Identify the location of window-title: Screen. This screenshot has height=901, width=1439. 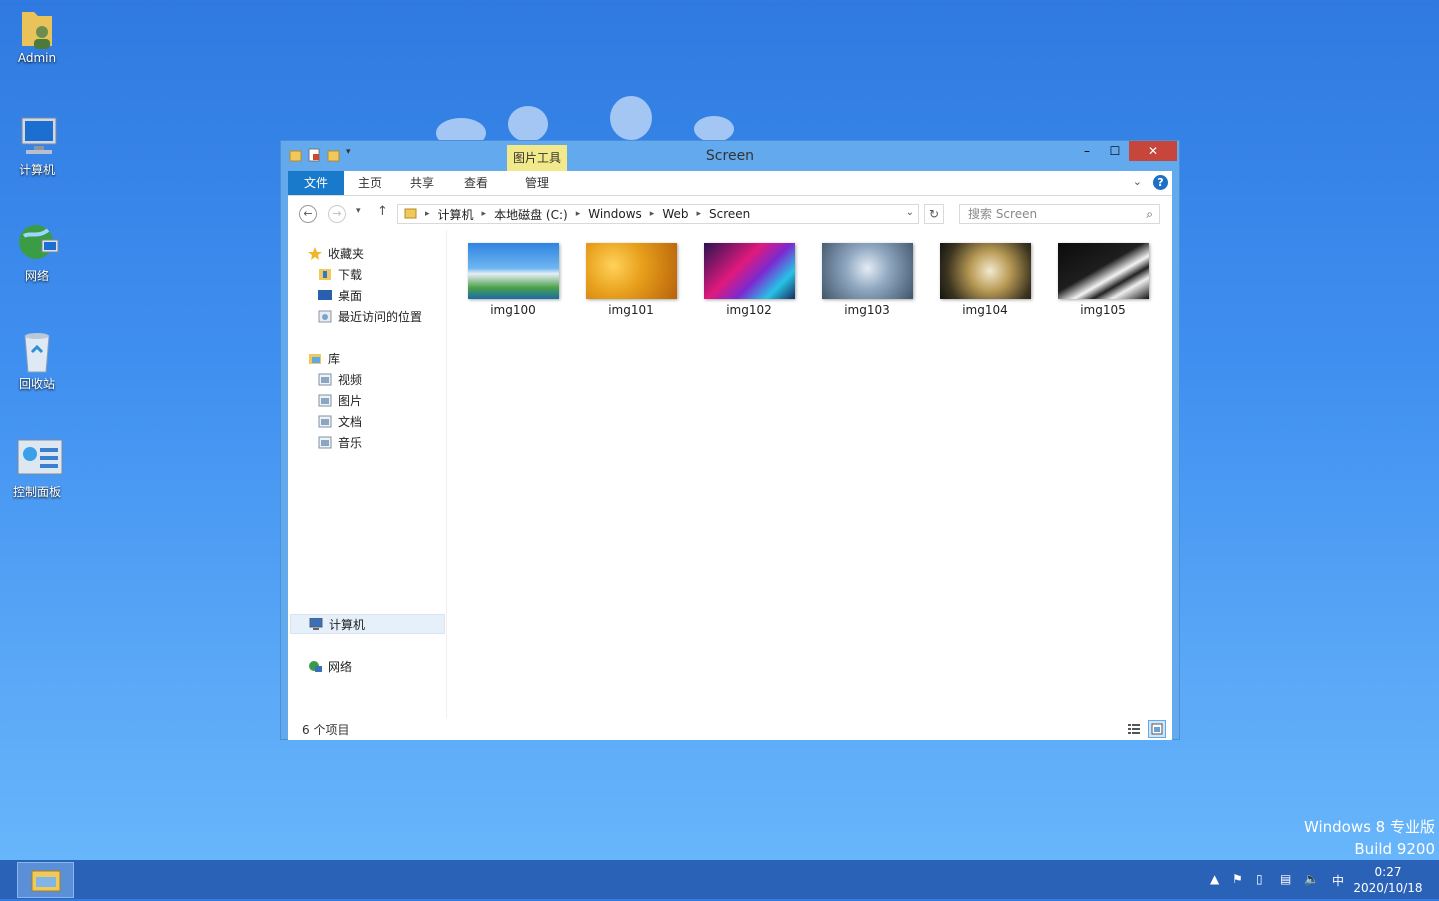
(730, 156).